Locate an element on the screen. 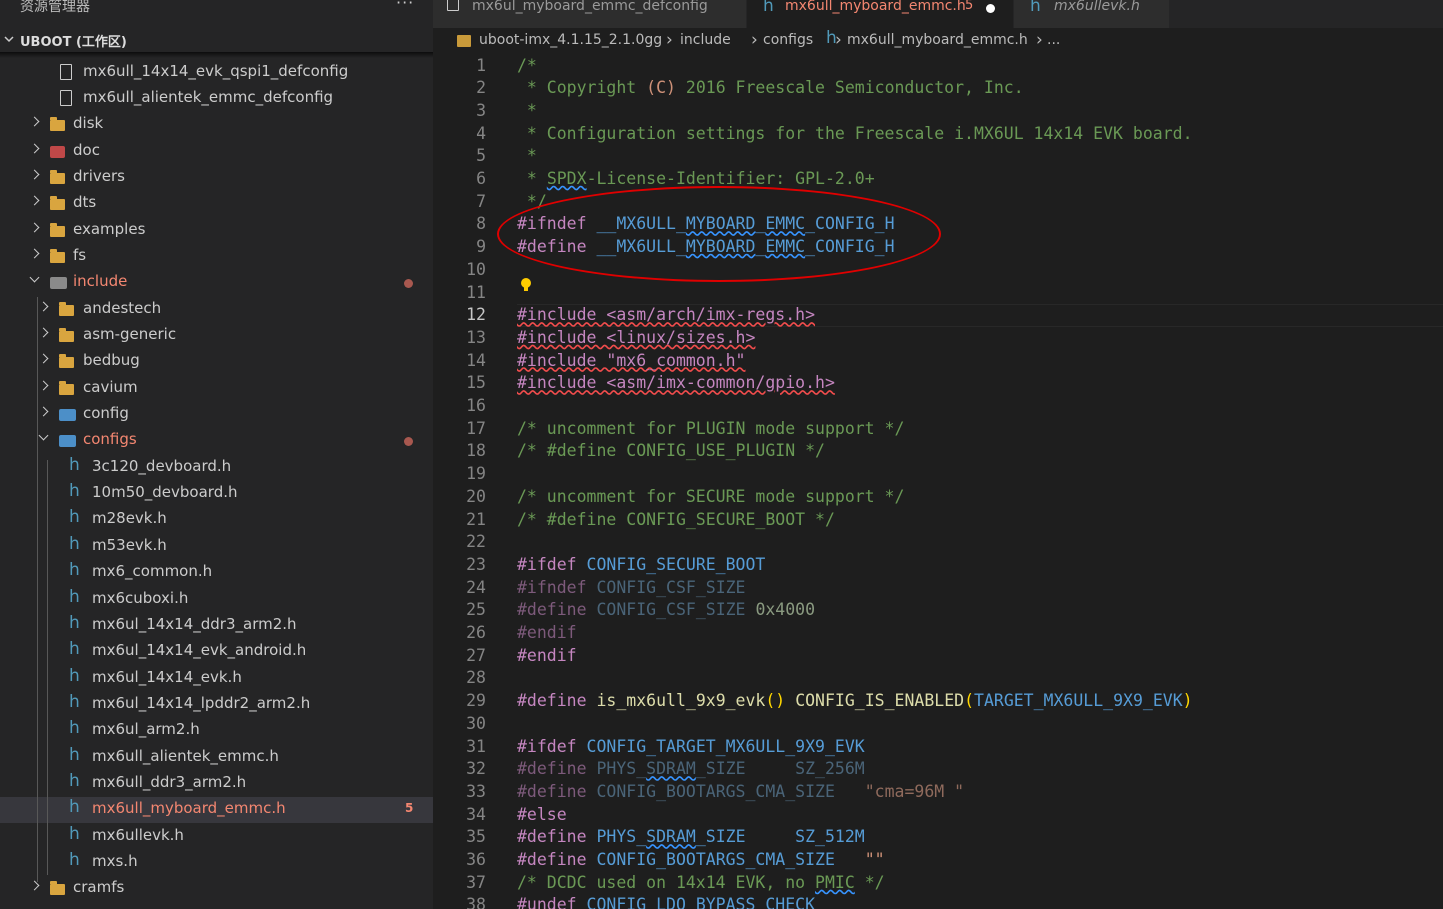 This screenshot has width=1443, height=909. tree-file: h 3c120_devboard.h is located at coordinates (216, 468).